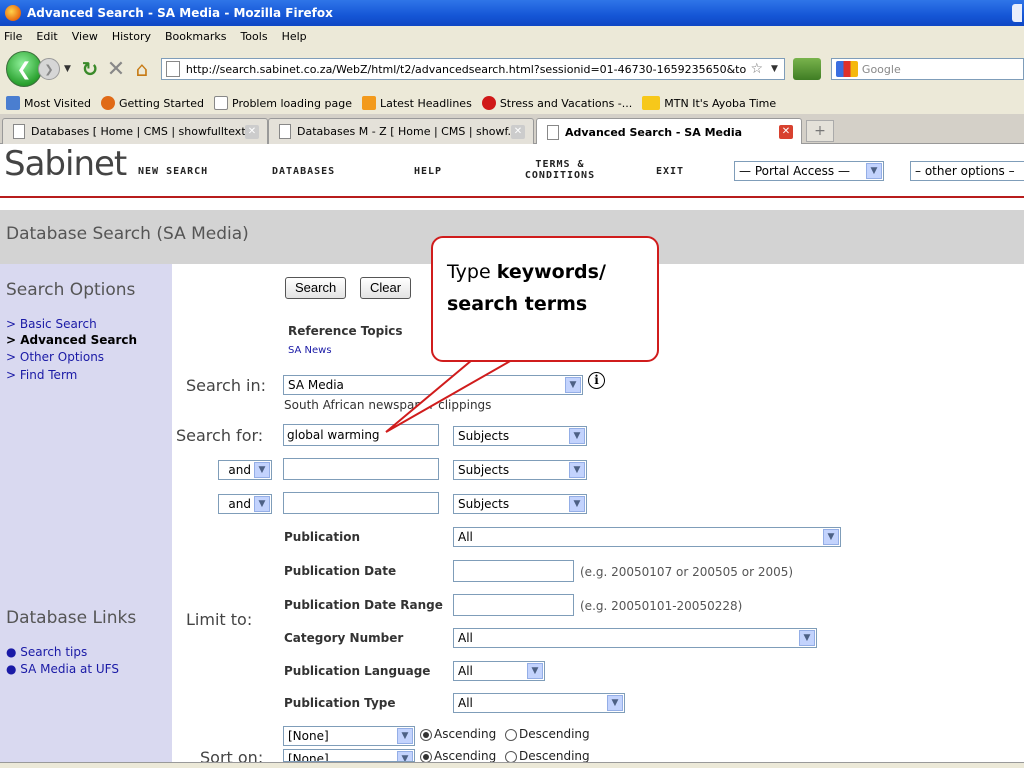 The height and width of the screenshot is (768, 1024). I want to click on other-options-select: – other options –, so click(967, 171).